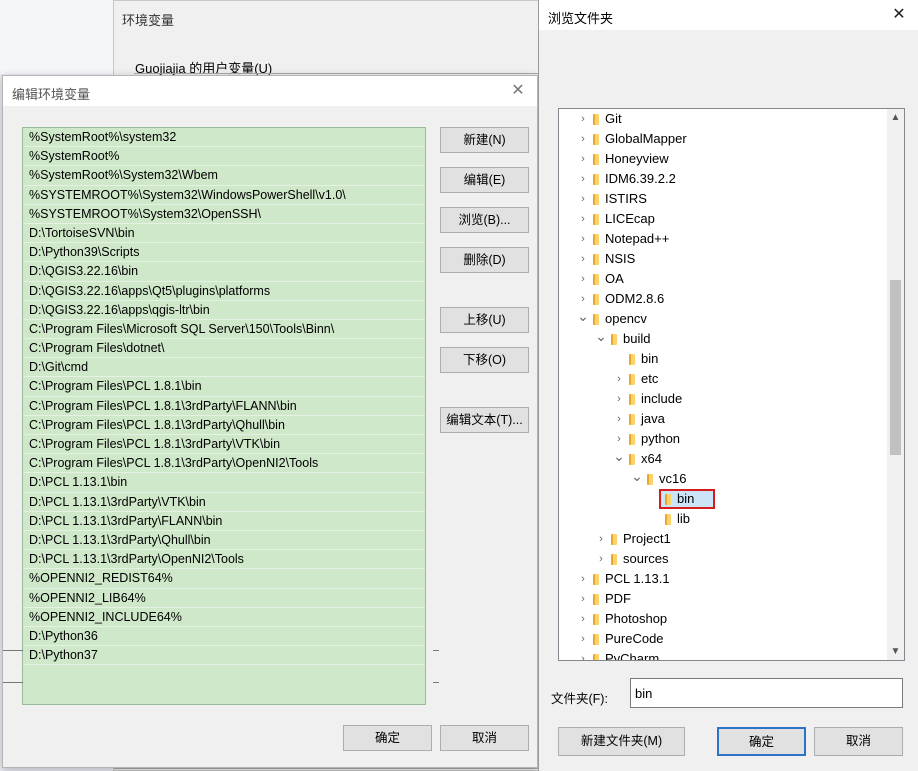 The image size is (918, 771). I want to click on path-list-item: D:\Python37, so click(224, 656).